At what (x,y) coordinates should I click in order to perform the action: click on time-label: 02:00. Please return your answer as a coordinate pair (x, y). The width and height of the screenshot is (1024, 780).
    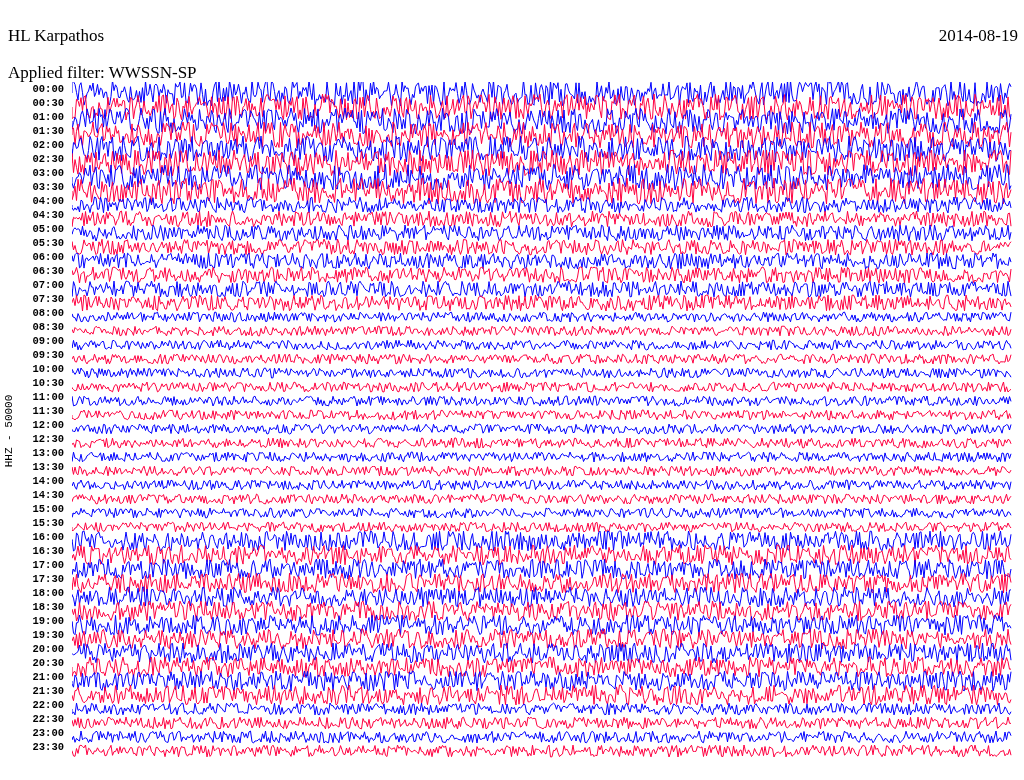
    Looking at the image, I should click on (47, 145).